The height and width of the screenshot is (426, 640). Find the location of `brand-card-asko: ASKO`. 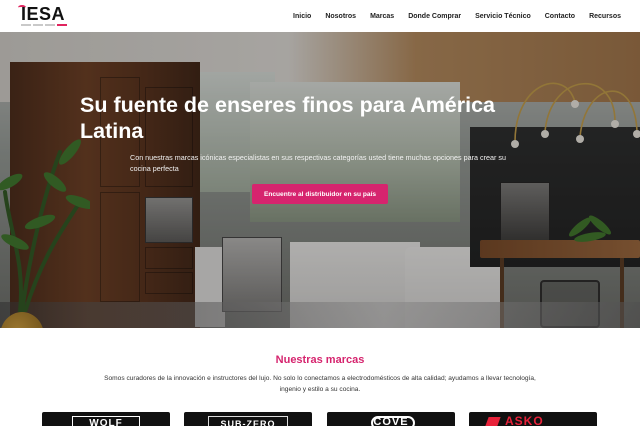

brand-card-asko: ASKO is located at coordinates (533, 419).